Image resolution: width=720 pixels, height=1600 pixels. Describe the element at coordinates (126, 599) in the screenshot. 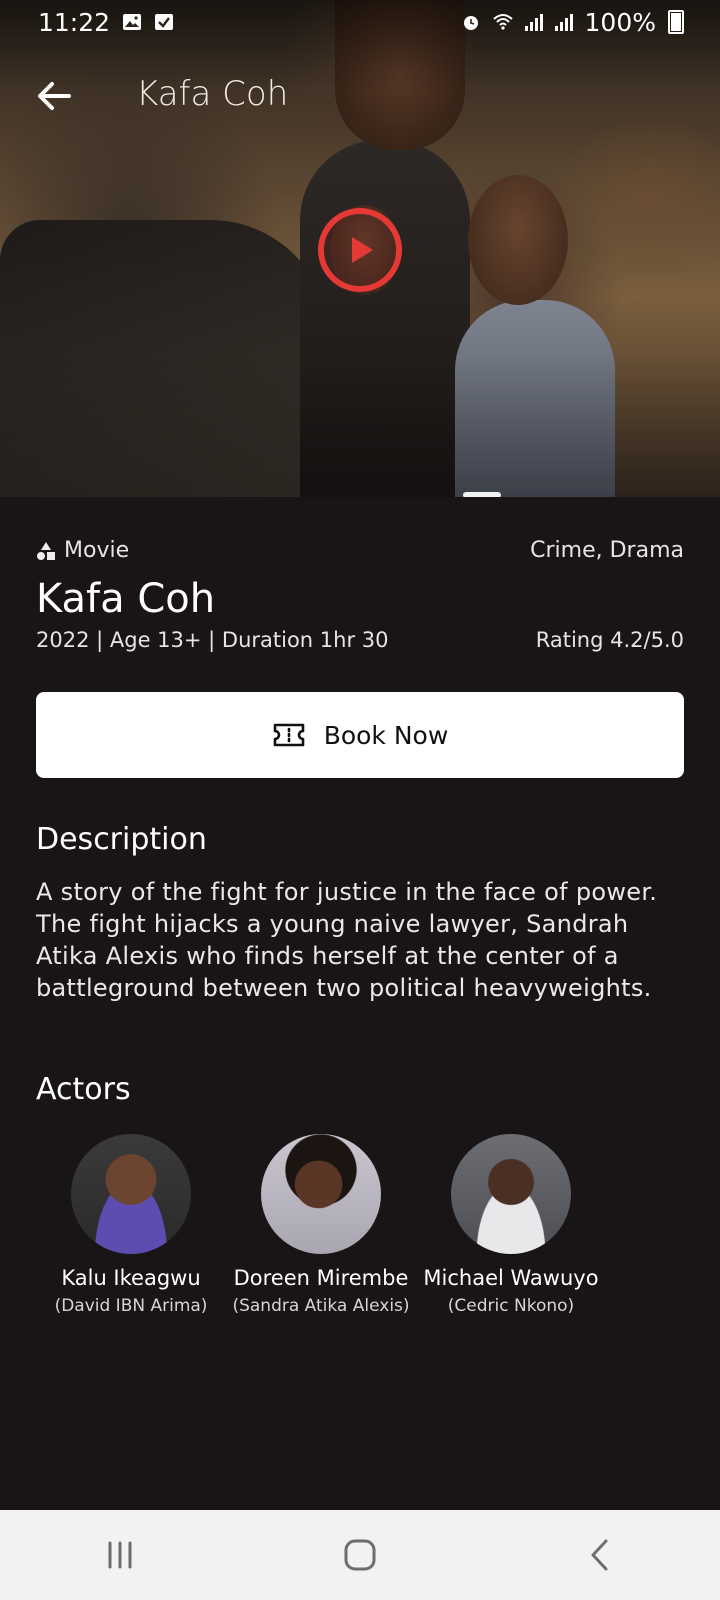

I see `movie-title: Kafa Coh` at that location.